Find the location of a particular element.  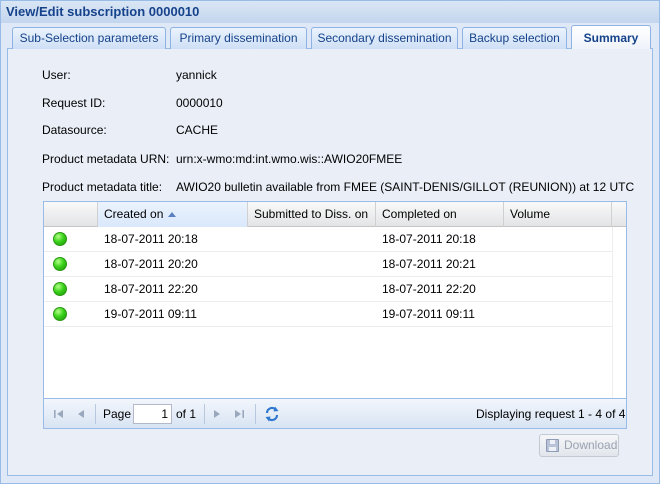

request-id-value: 0000010 is located at coordinates (199, 103).